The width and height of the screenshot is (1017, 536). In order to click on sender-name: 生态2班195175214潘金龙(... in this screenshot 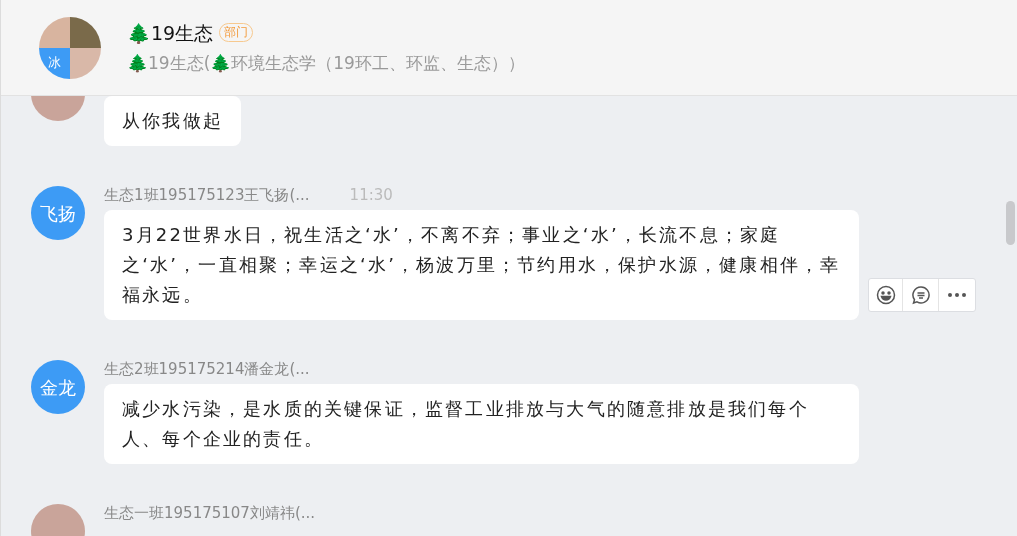, I will do `click(207, 369)`.